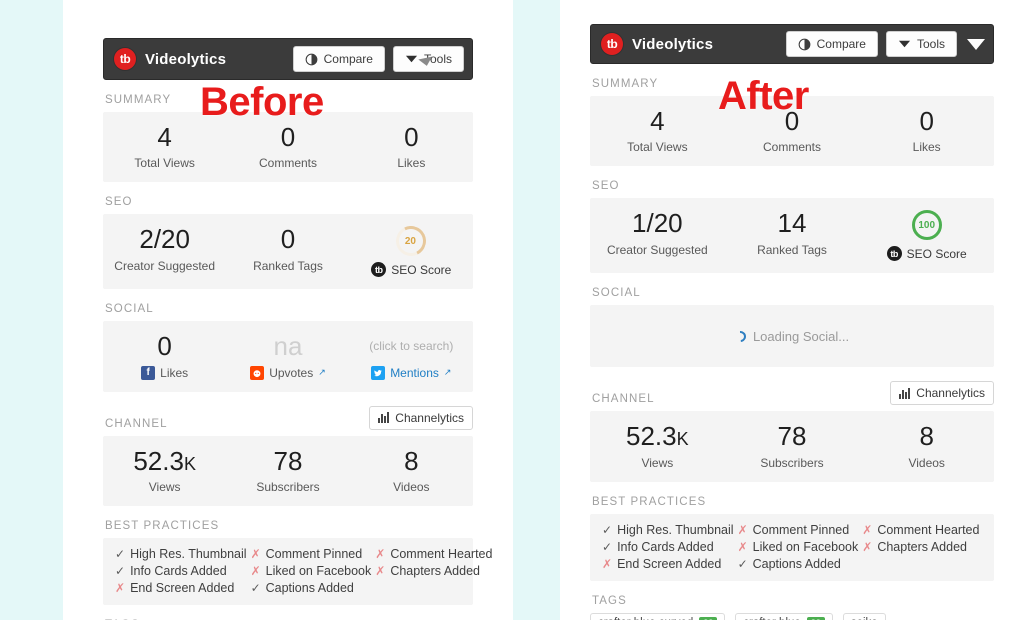 Image resolution: width=1024 pixels, height=620 pixels. Describe the element at coordinates (164, 356) in the screenshot. I see `stat-facebook-likes: 0 f Likes` at that location.